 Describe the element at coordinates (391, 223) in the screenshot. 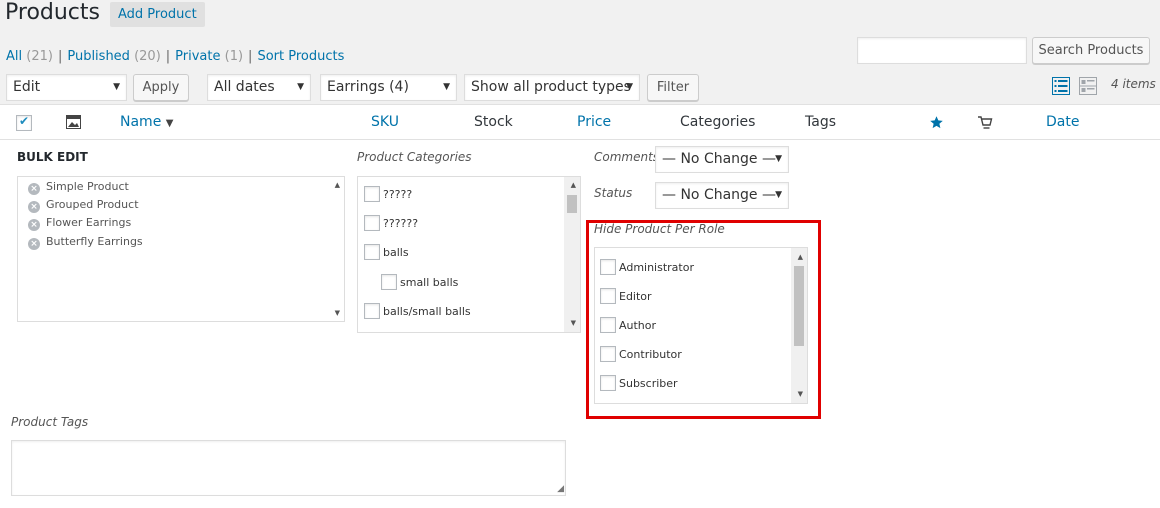

I see `category-item: ??????` at that location.